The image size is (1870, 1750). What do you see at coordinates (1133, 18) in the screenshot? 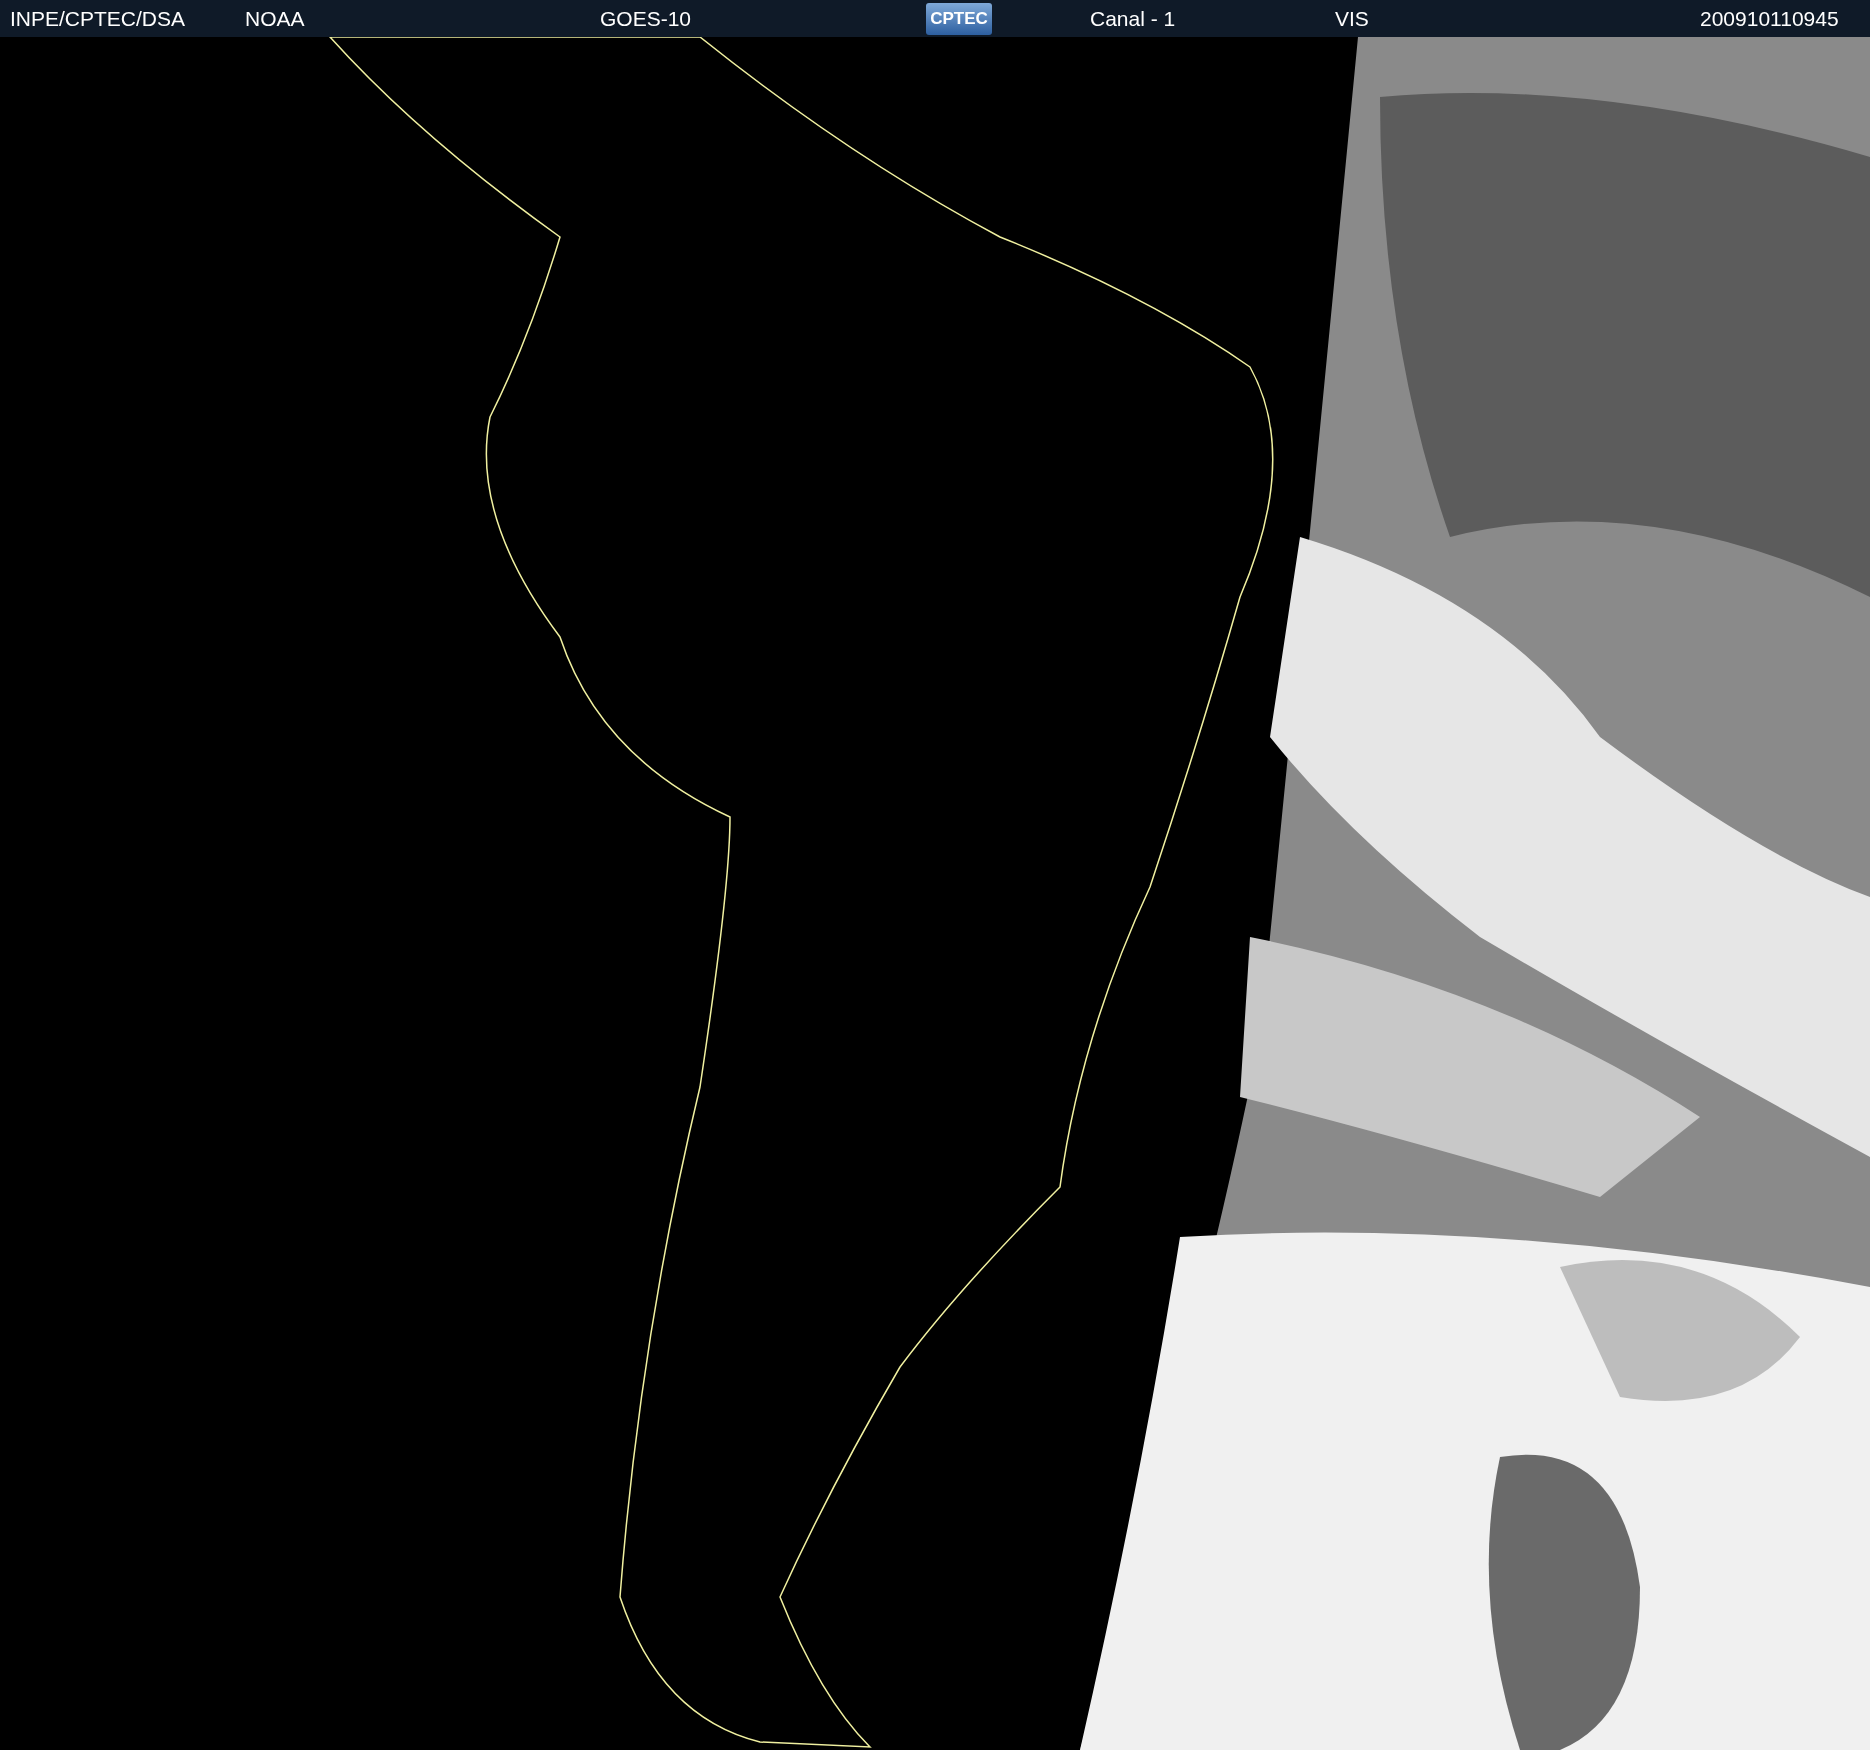
I see `channel-label: Canal - 1` at bounding box center [1133, 18].